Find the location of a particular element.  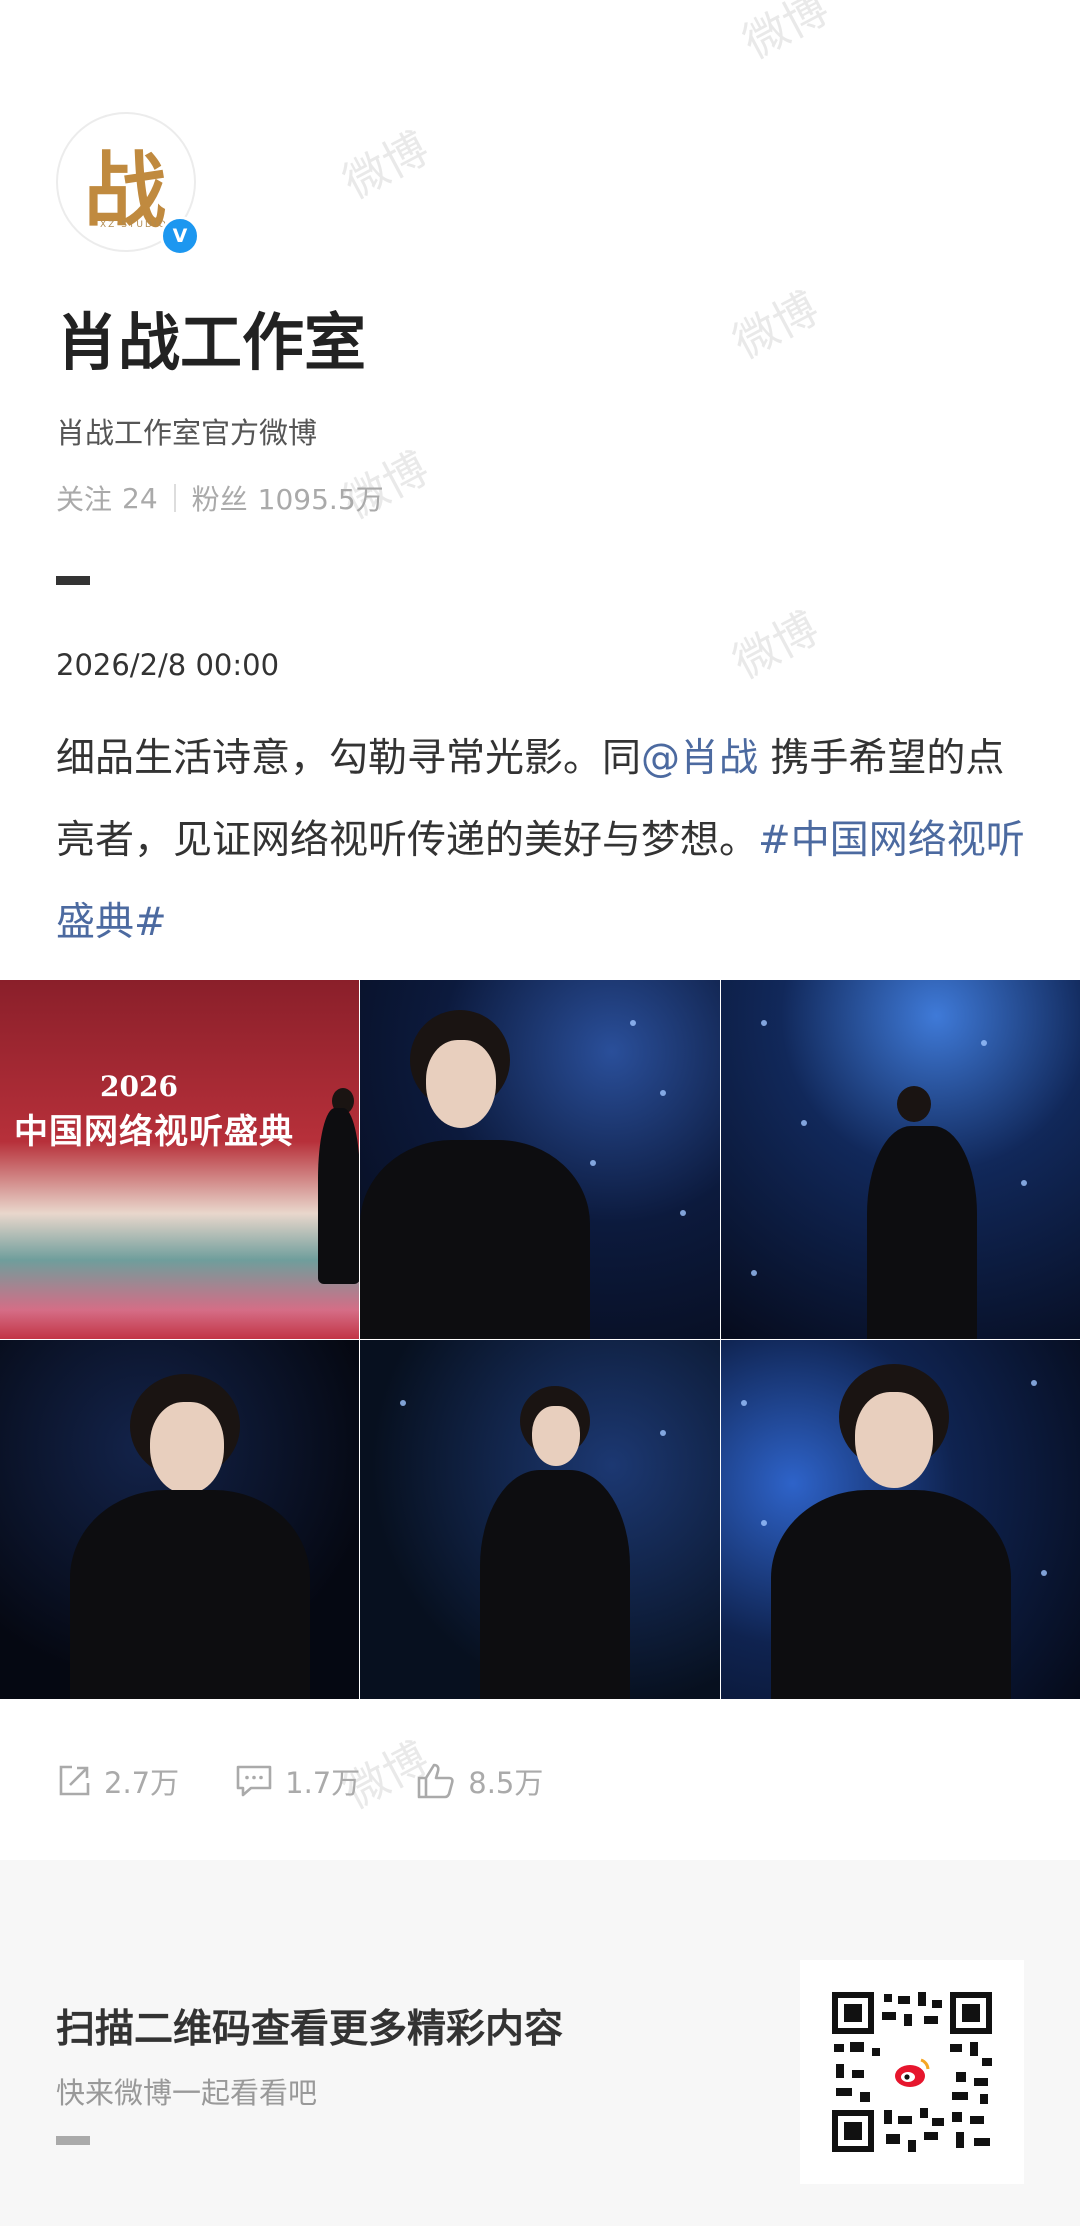

stats-divider is located at coordinates (174, 498).